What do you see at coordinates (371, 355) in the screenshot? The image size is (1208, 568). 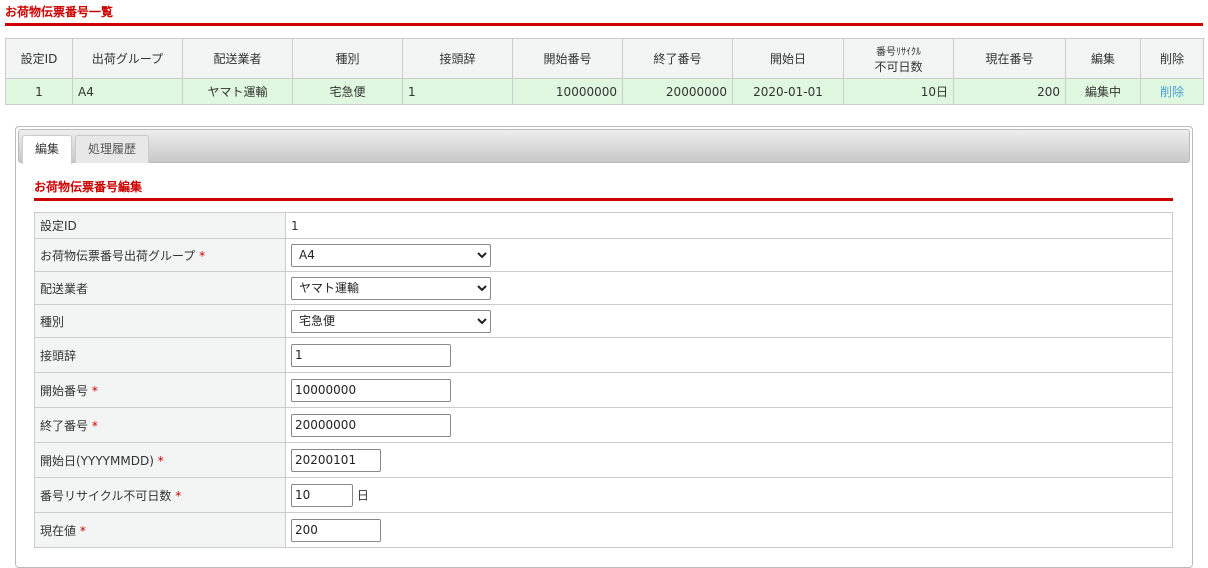 I see `prefix-input` at bounding box center [371, 355].